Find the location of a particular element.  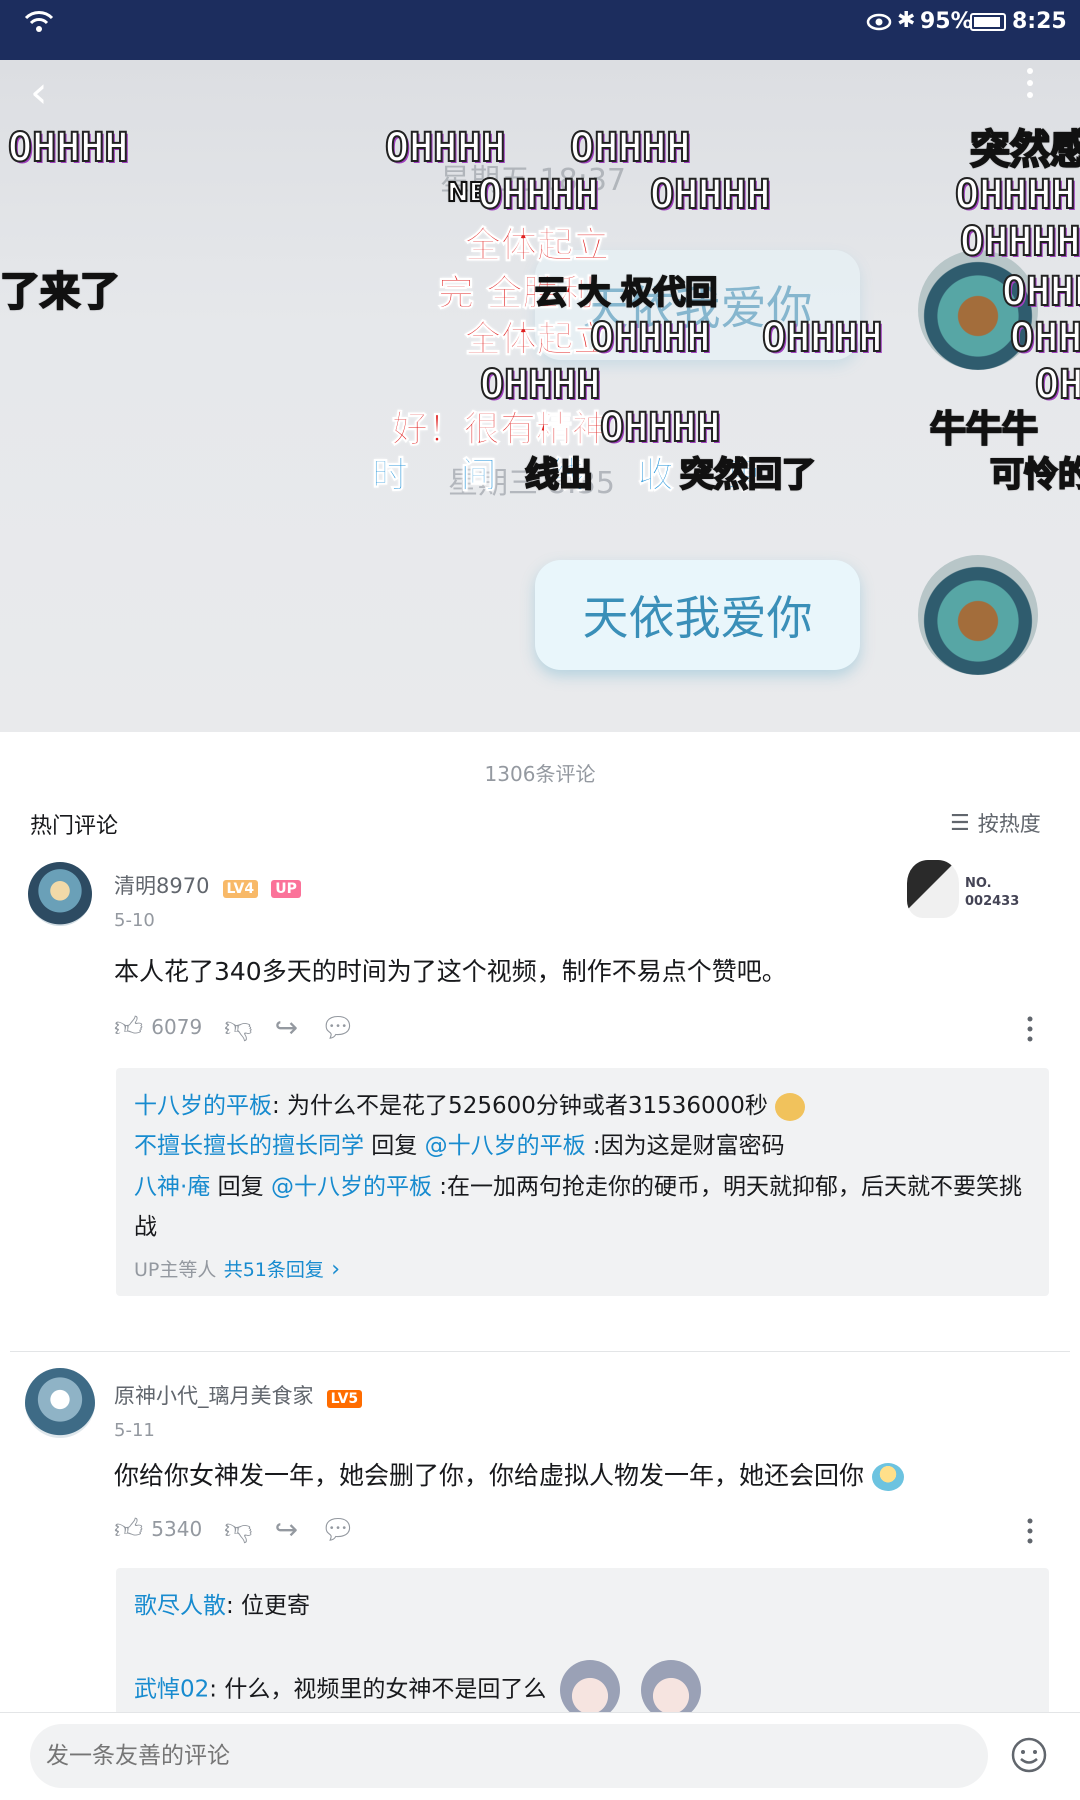

reply-item: 十八岁的平板: 为什么不是花了525600分钟或者31536000秒 is located at coordinates (582, 1106).